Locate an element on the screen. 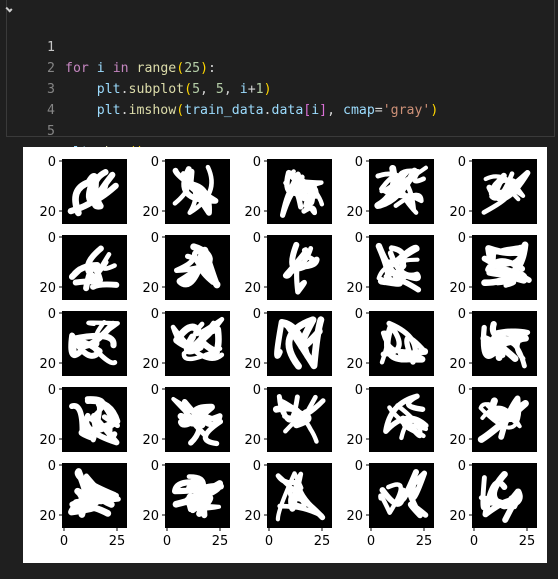 This screenshot has width=558, height=579. line-number: 5 is located at coordinates (51, 131).